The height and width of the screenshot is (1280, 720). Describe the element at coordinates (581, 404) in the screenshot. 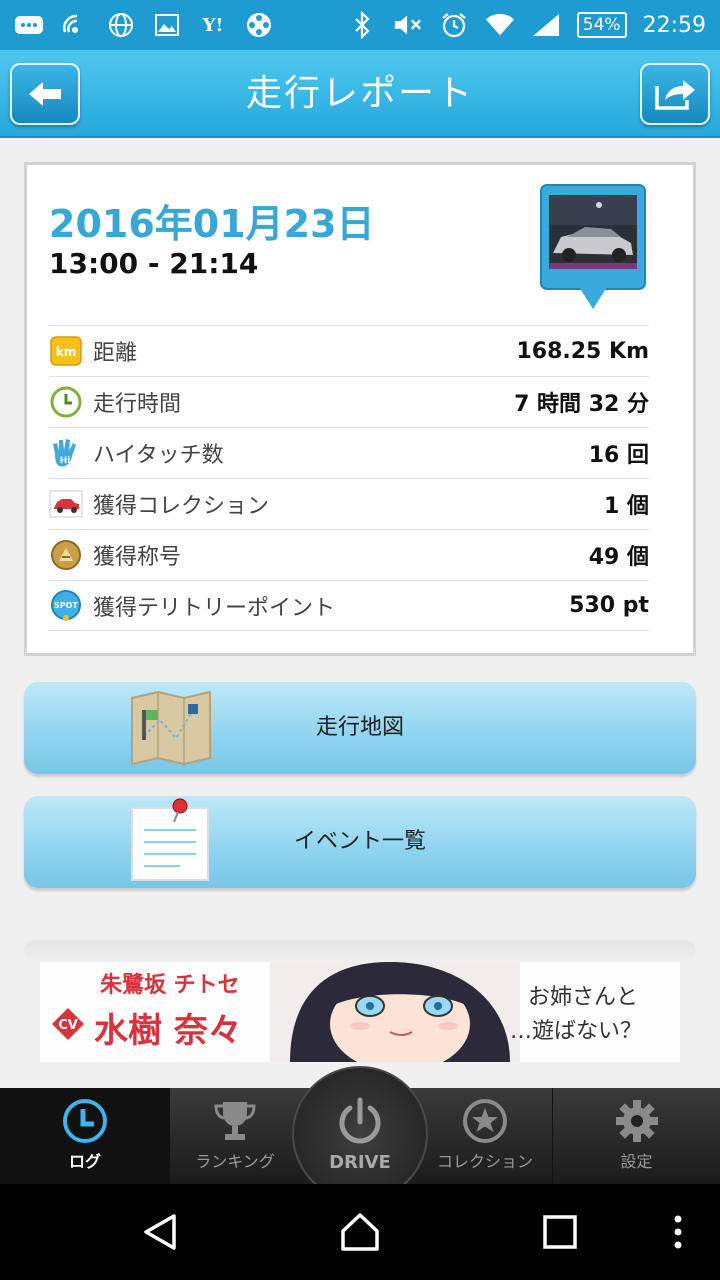

I see `stat-value: 7 時間 32 分` at that location.